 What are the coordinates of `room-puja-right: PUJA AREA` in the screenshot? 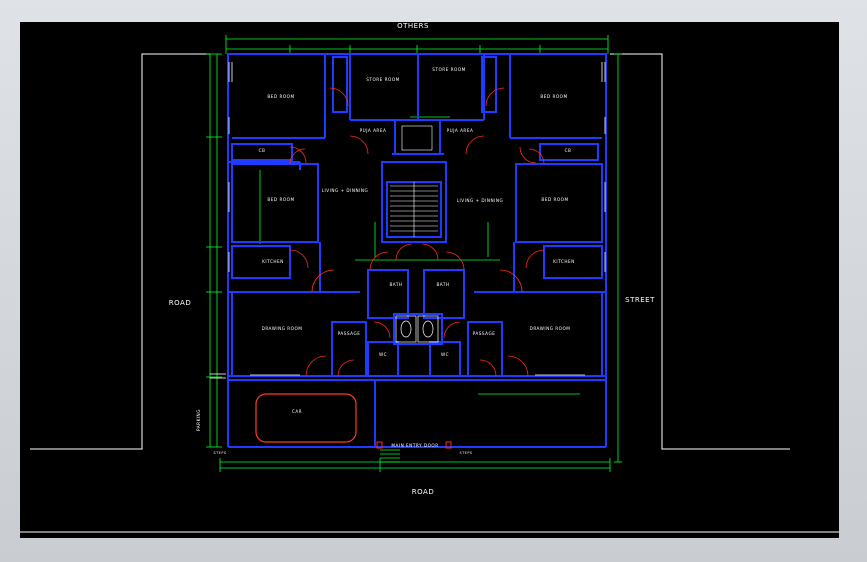 It's located at (460, 130).